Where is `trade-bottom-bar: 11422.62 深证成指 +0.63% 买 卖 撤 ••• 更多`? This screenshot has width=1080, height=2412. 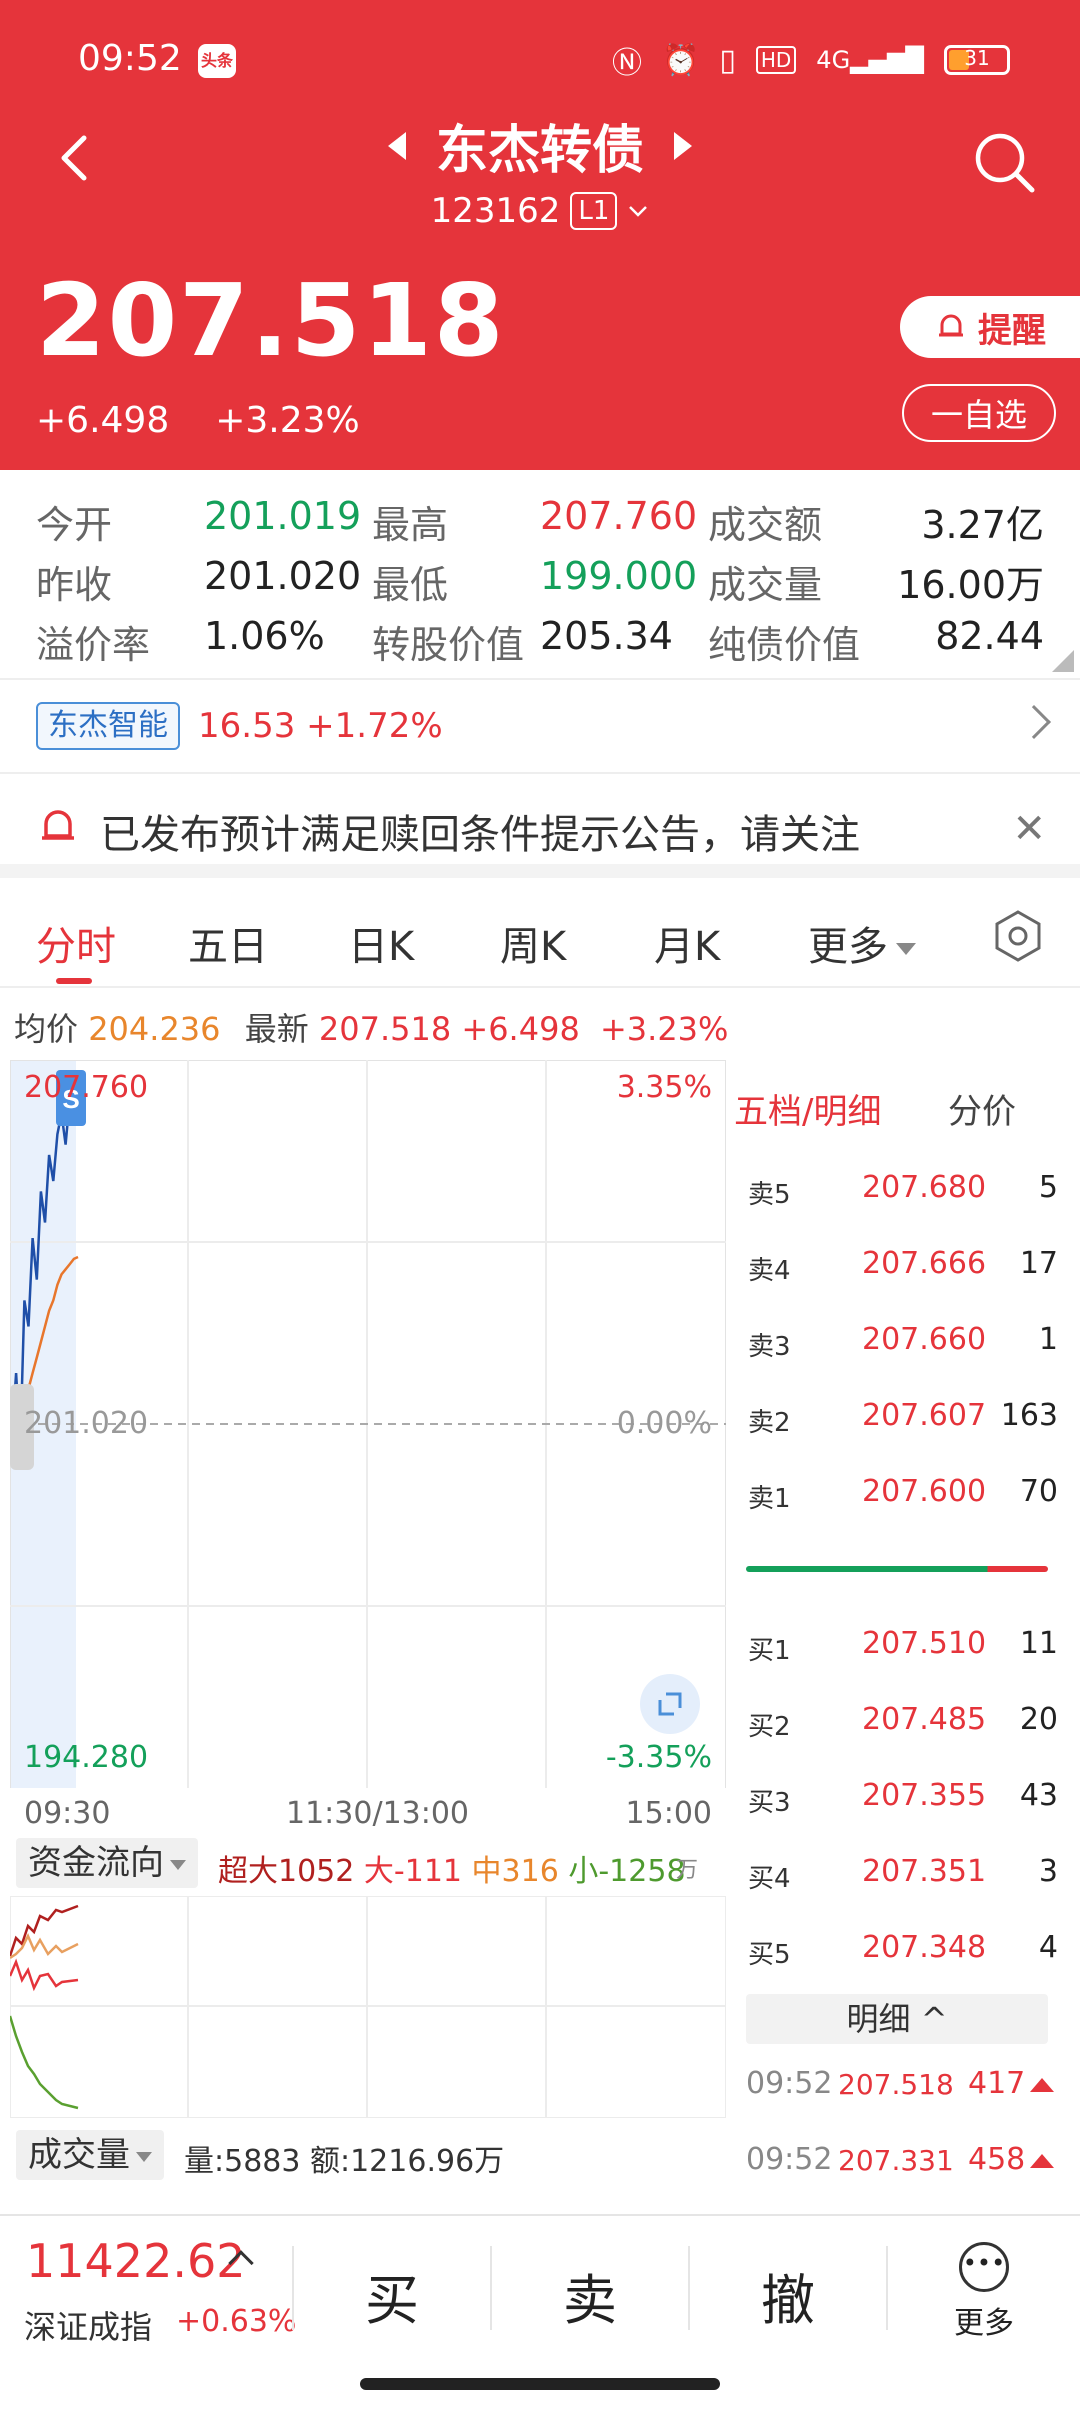 trade-bottom-bar: 11422.62 深证成指 +0.63% 买 卖 撤 ••• 更多 is located at coordinates (540, 2289).